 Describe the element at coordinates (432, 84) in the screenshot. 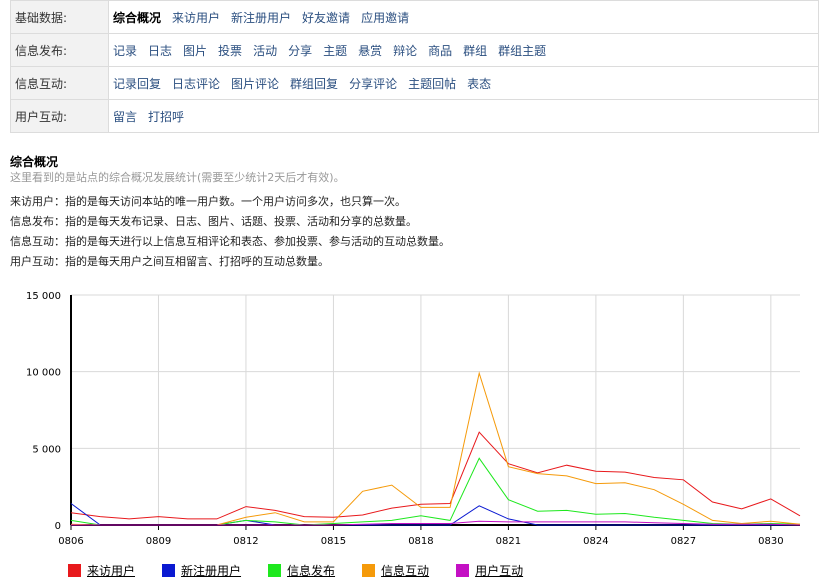

I see `nav-link: 主题回帖` at that location.